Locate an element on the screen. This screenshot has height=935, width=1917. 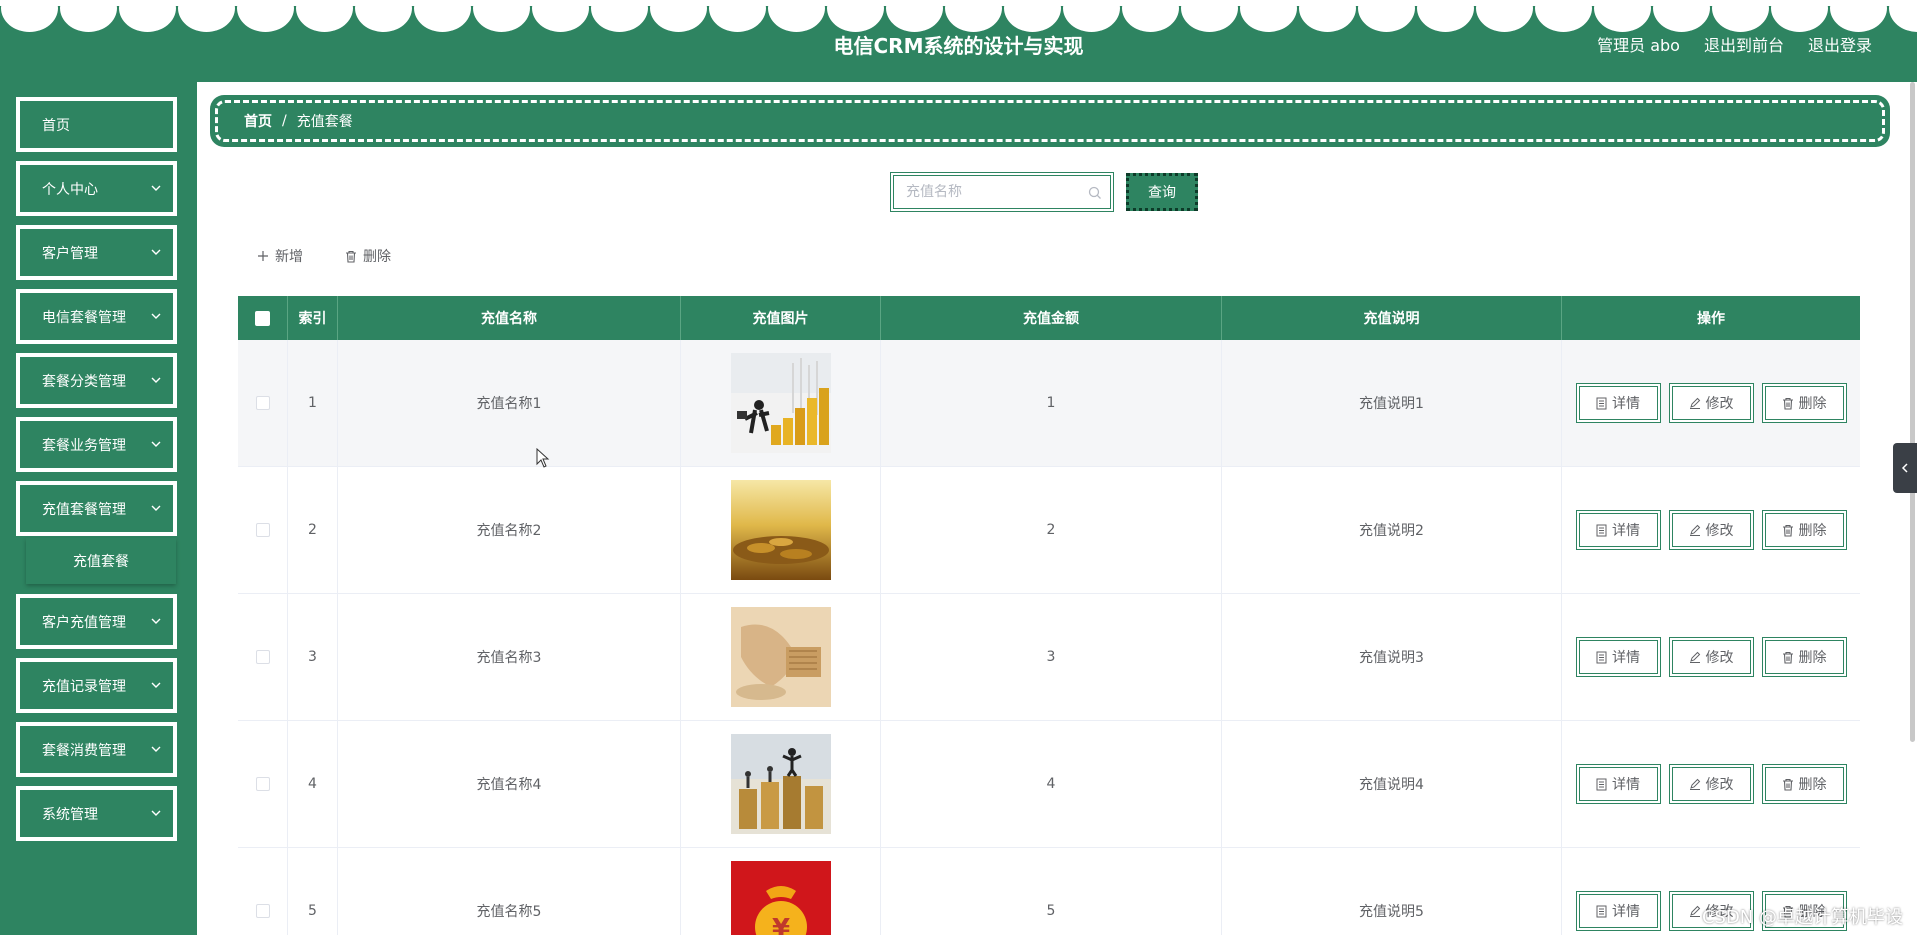
batch-delete-button: 删除 is located at coordinates (368, 256).